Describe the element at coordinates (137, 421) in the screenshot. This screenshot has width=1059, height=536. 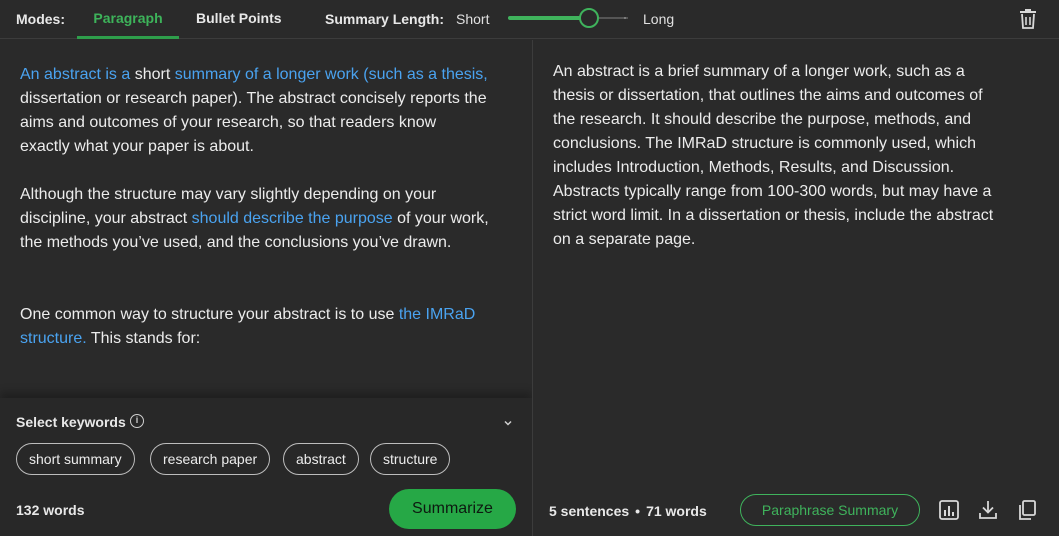
I see `info-icon: i` at that location.